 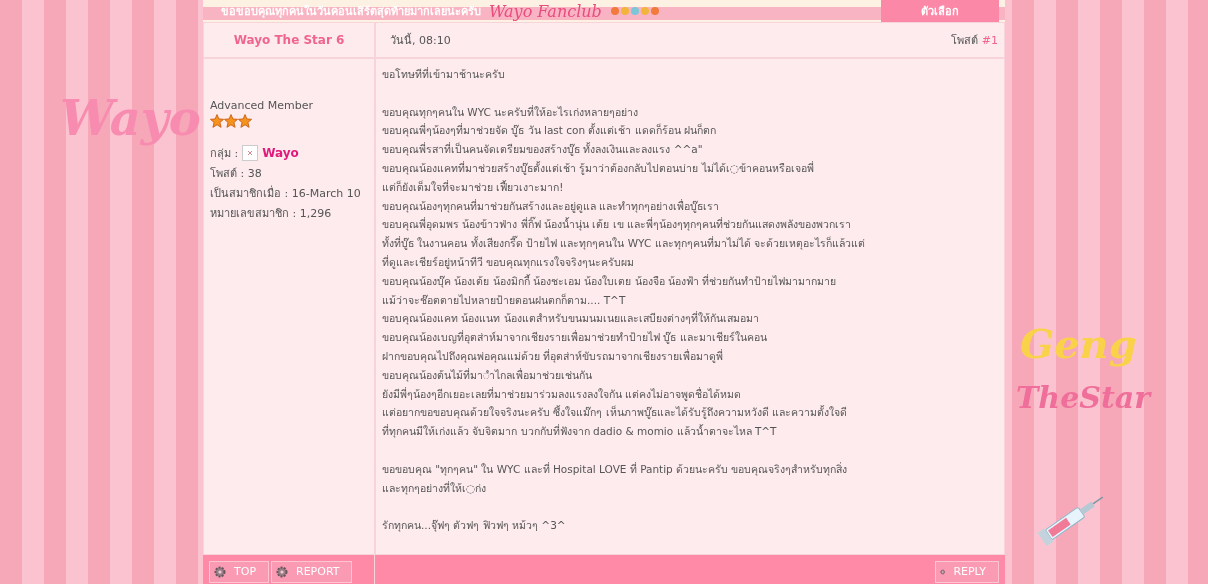 I want to click on member-number: หมายเลขสมาชิก : 1,296, so click(x=271, y=214).